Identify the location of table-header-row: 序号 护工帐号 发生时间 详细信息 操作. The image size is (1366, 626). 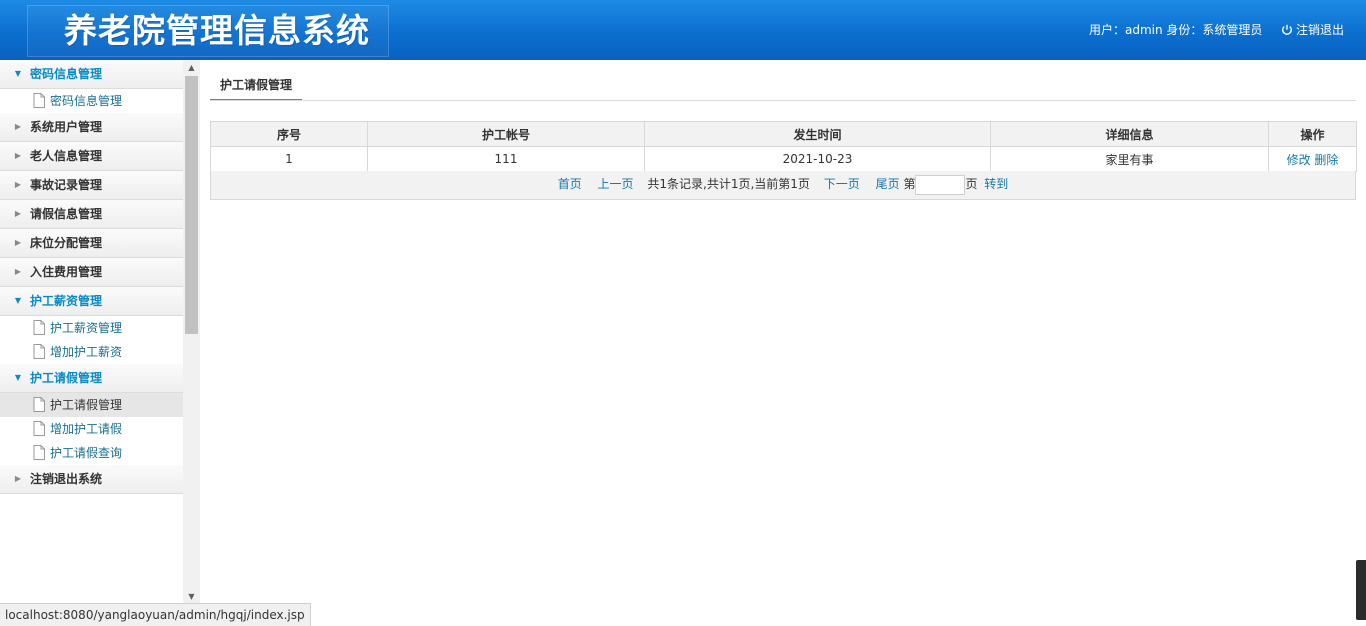
(783, 134).